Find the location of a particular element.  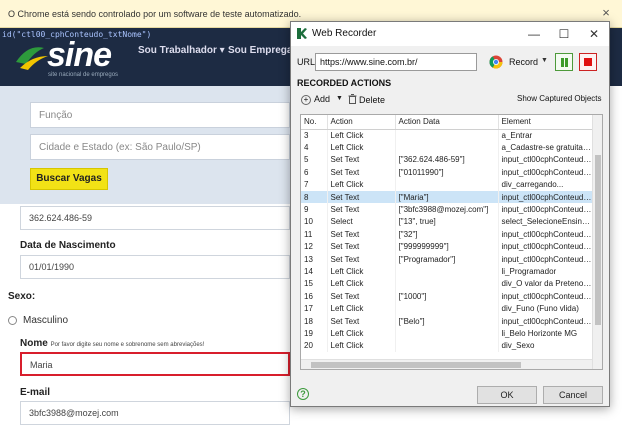

cell-no: 13 is located at coordinates (314, 259).